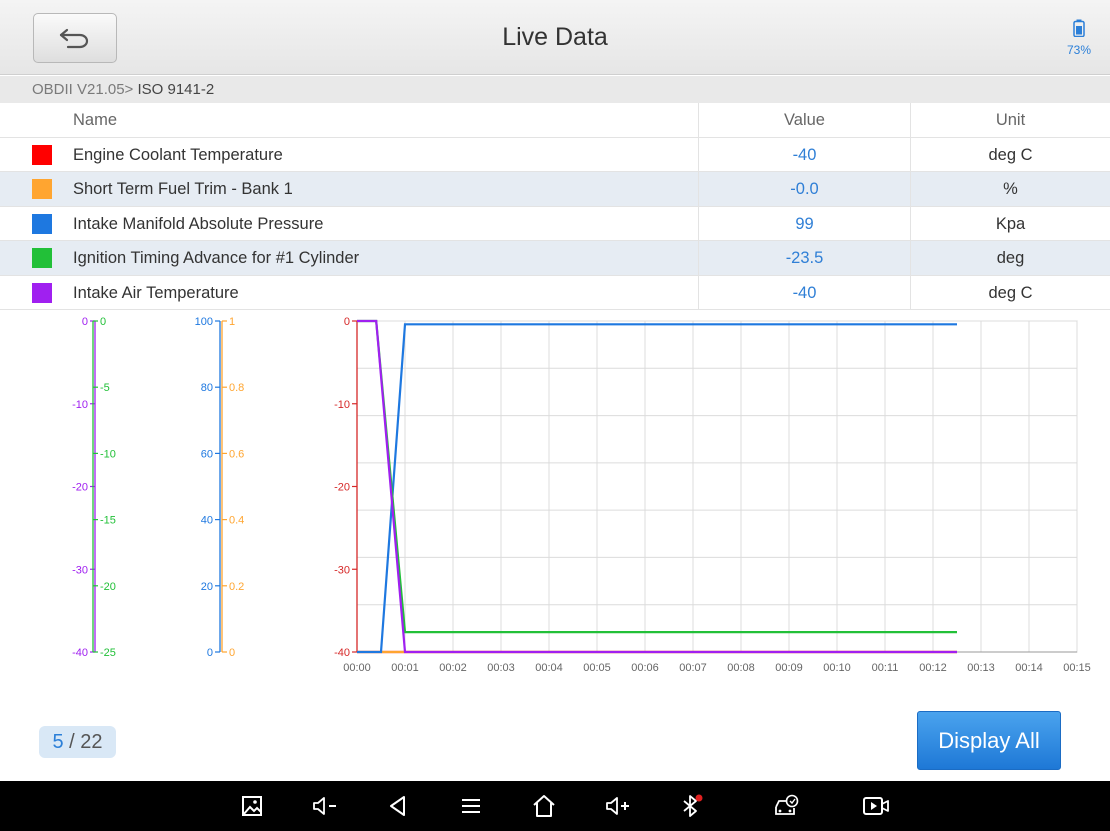 This screenshot has width=1110, height=831. I want to click on x-tick-label: 00:03, so click(501, 668).